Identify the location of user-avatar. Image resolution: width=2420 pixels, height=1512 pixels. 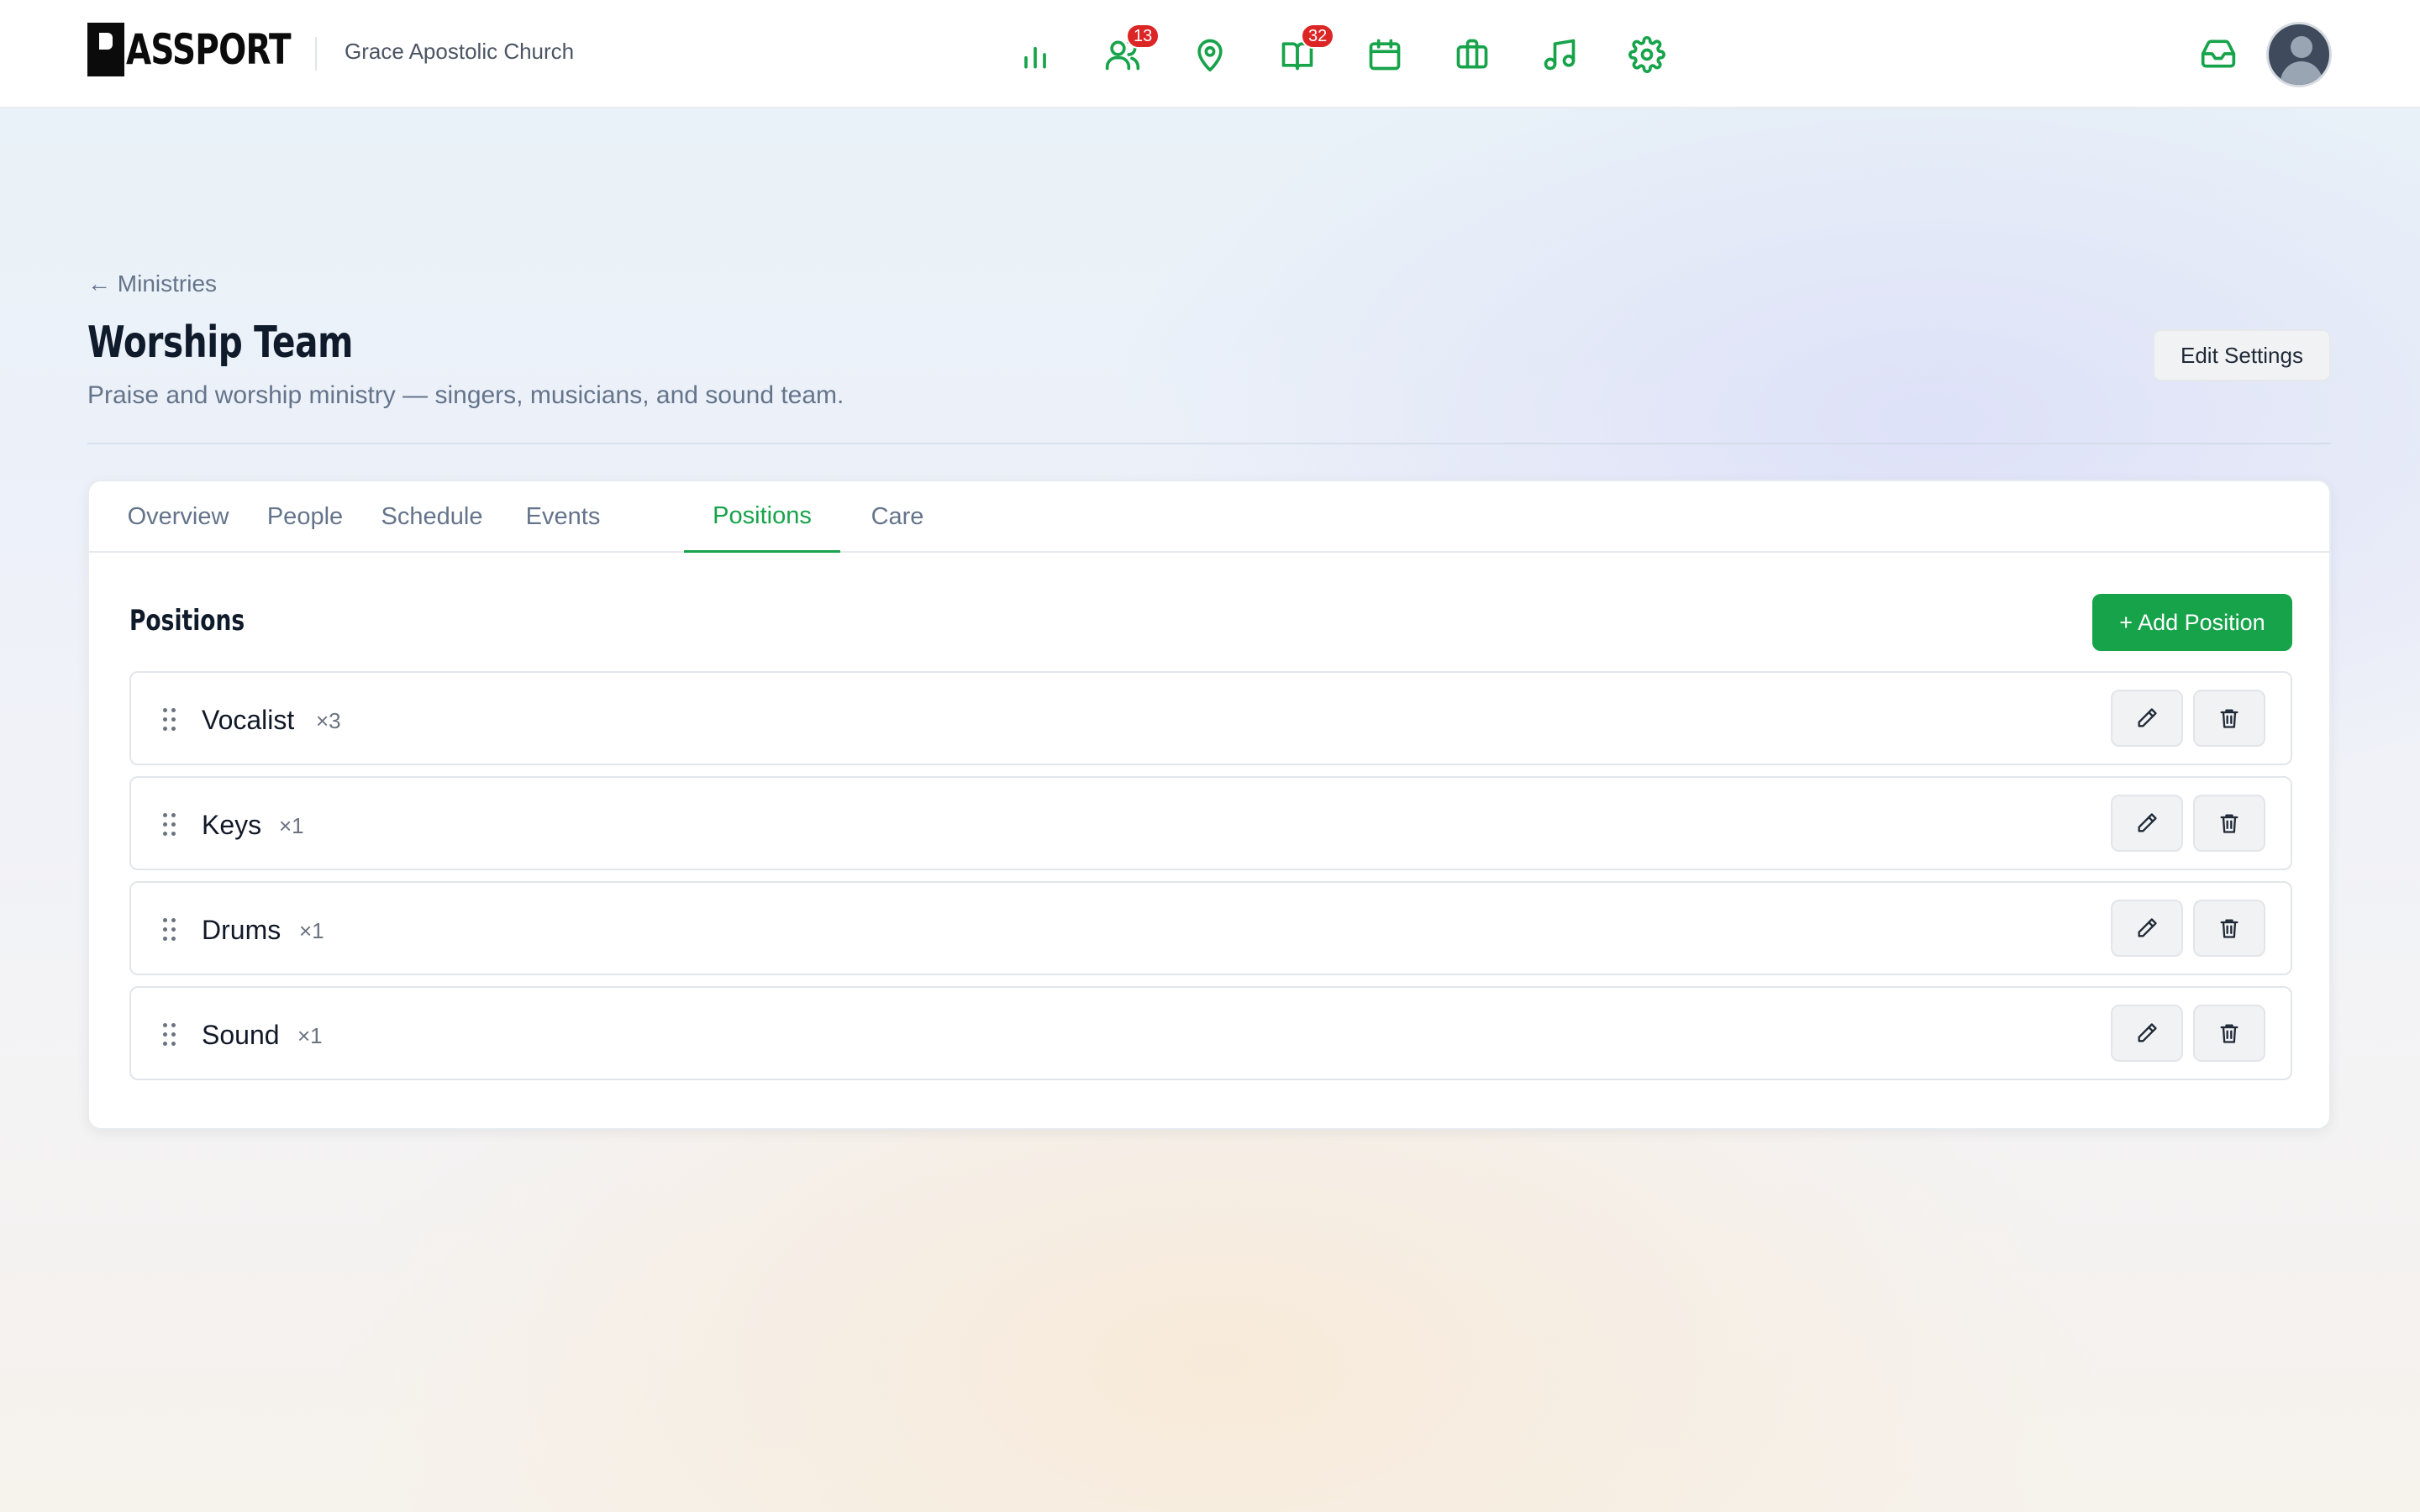
(2299, 54).